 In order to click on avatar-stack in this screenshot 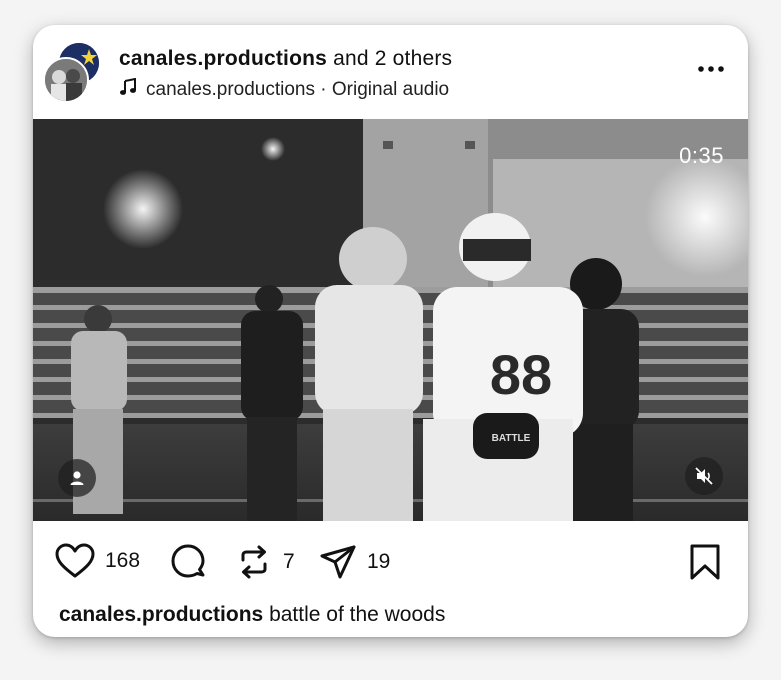, I will do `click(72, 73)`.